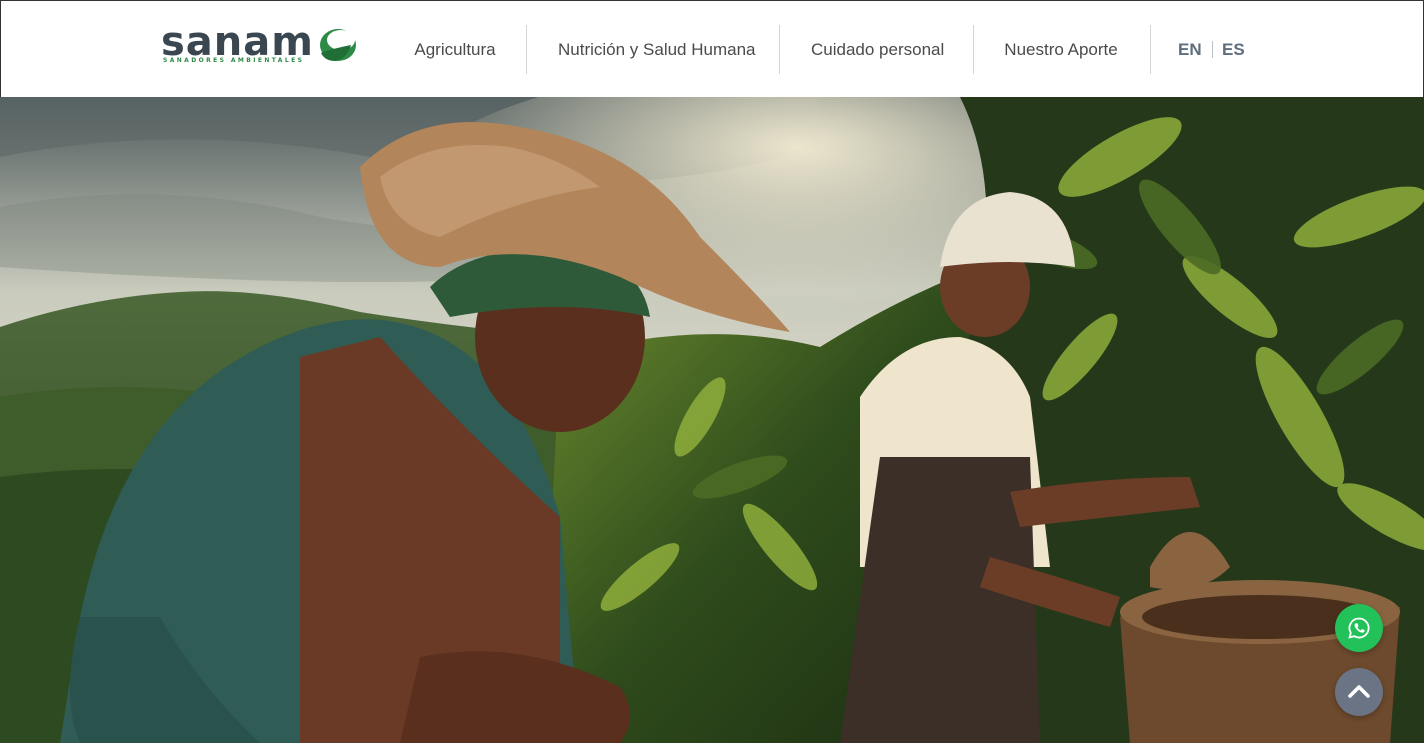 The height and width of the screenshot is (743, 1424). I want to click on nav-item-nutricion: Nutrición y Salud Humana, so click(656, 49).